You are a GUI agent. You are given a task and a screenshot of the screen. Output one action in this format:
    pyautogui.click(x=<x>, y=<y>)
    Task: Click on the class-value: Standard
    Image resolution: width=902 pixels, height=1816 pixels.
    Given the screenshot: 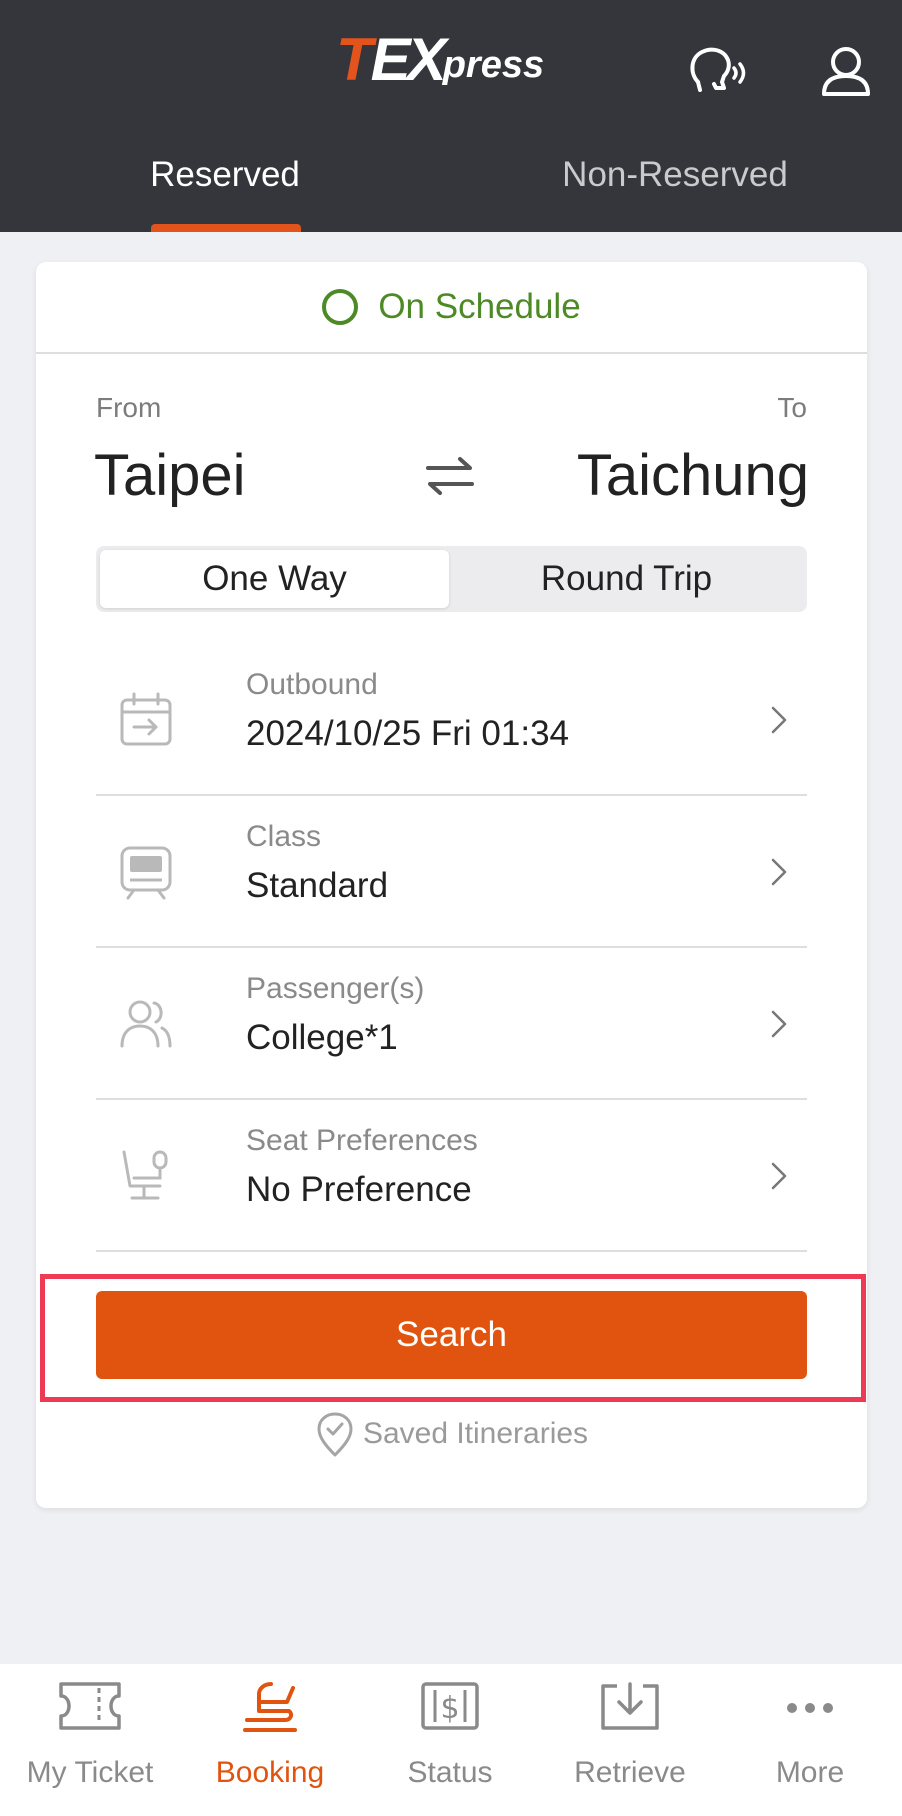 What is the action you would take?
    pyautogui.click(x=317, y=885)
    